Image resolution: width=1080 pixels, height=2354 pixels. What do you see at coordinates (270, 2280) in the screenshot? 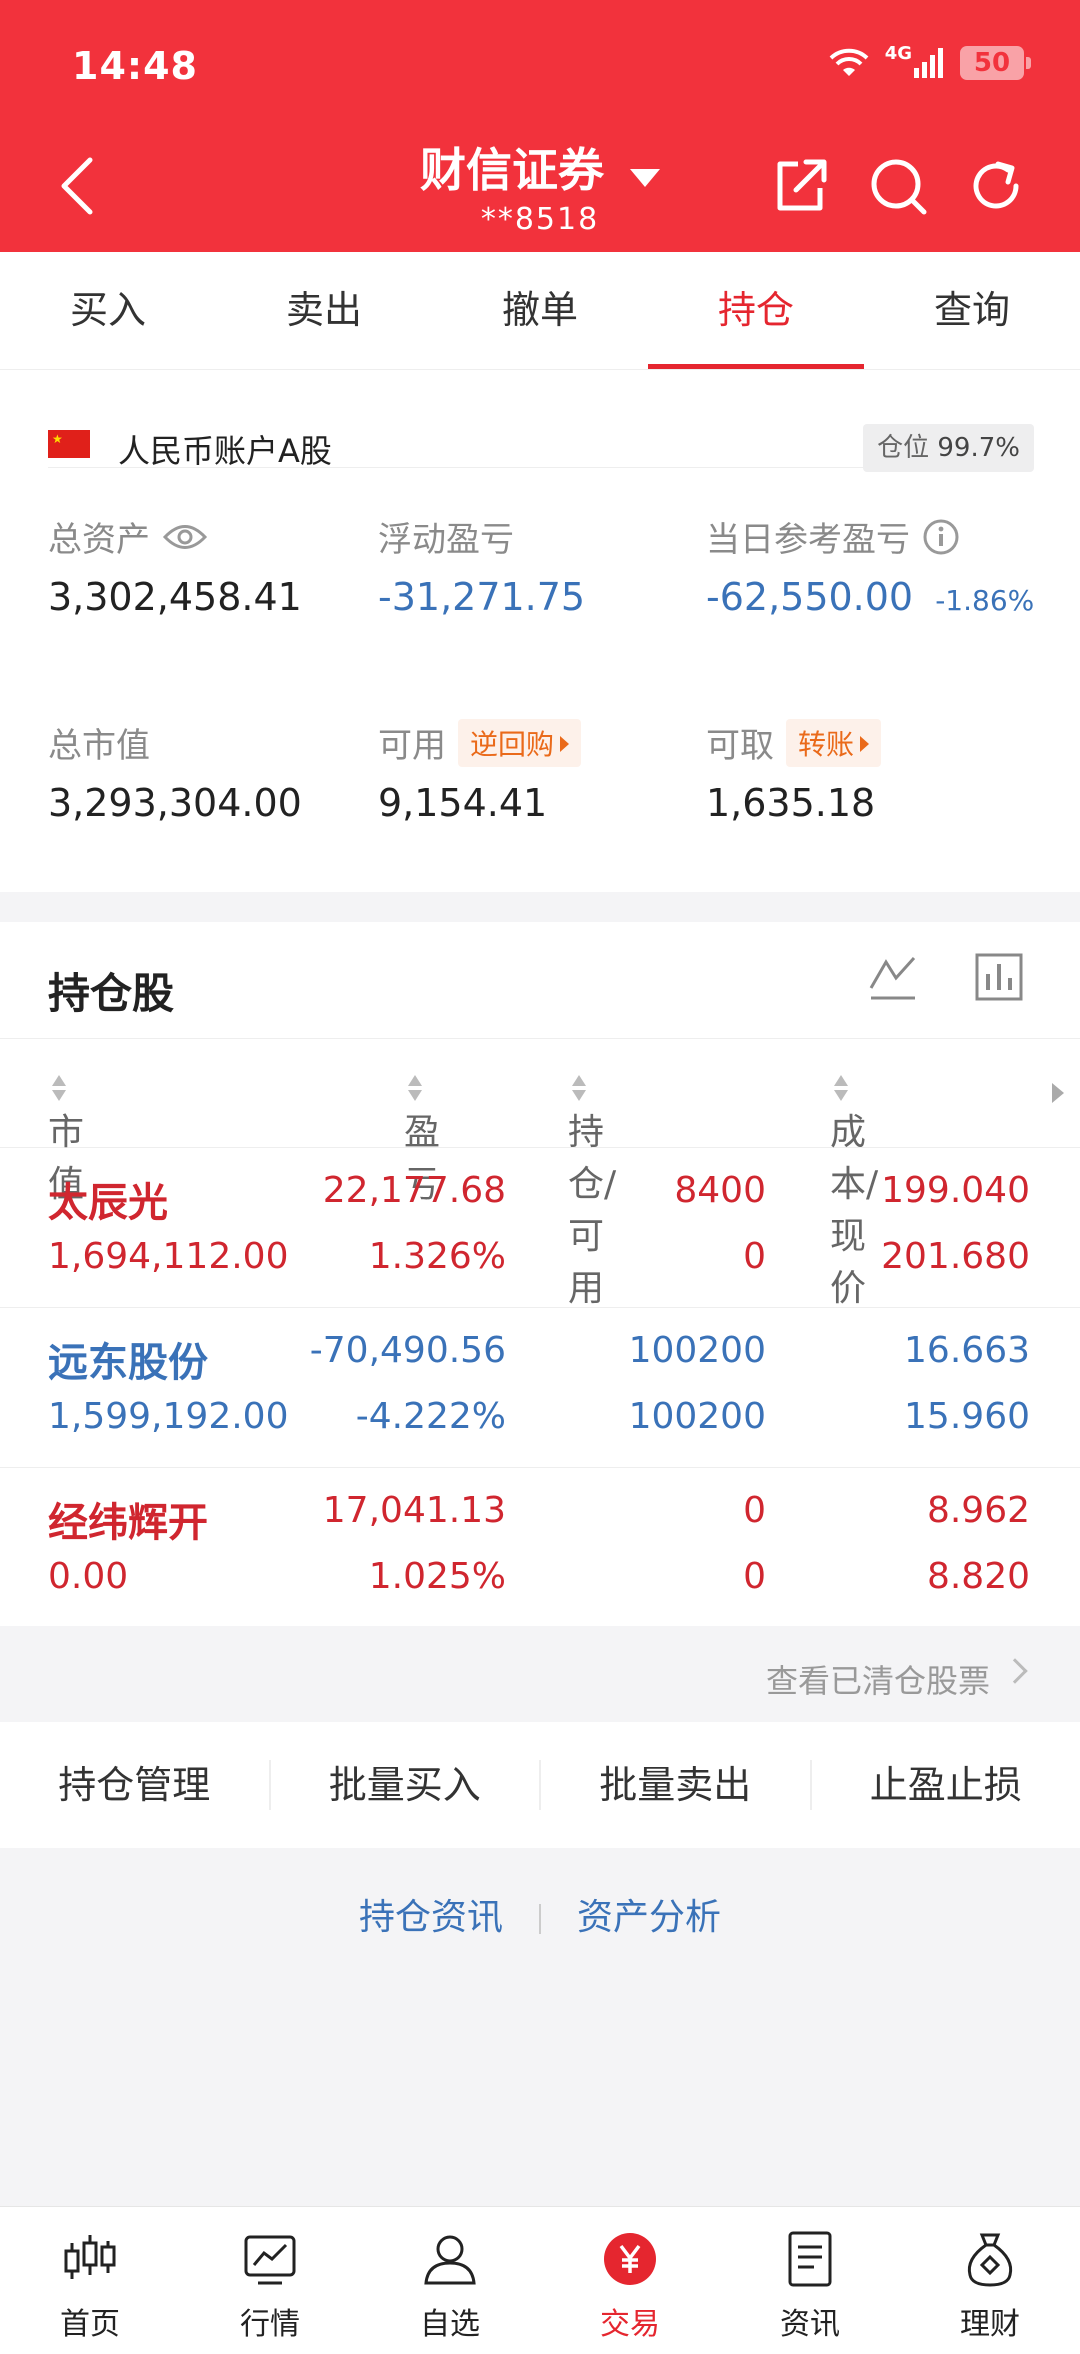
I see `nav-market: 行情` at bounding box center [270, 2280].